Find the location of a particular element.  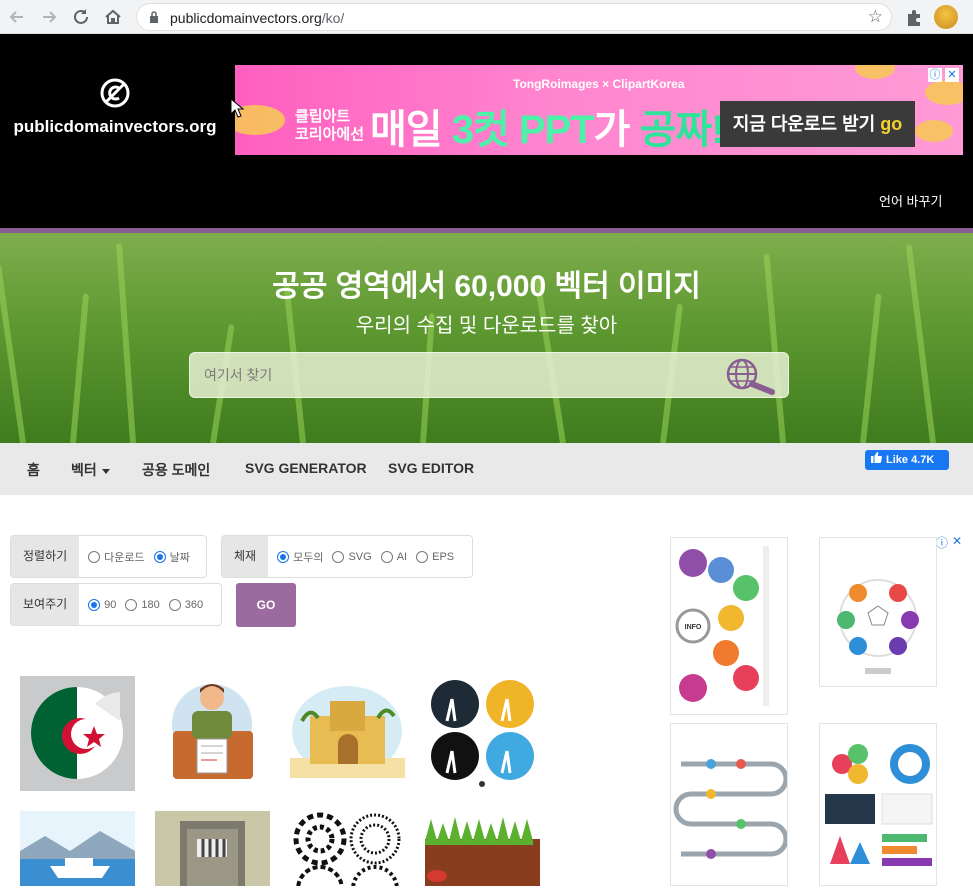

show-filter-group: 보여주기 90 180 360 is located at coordinates (116, 604).